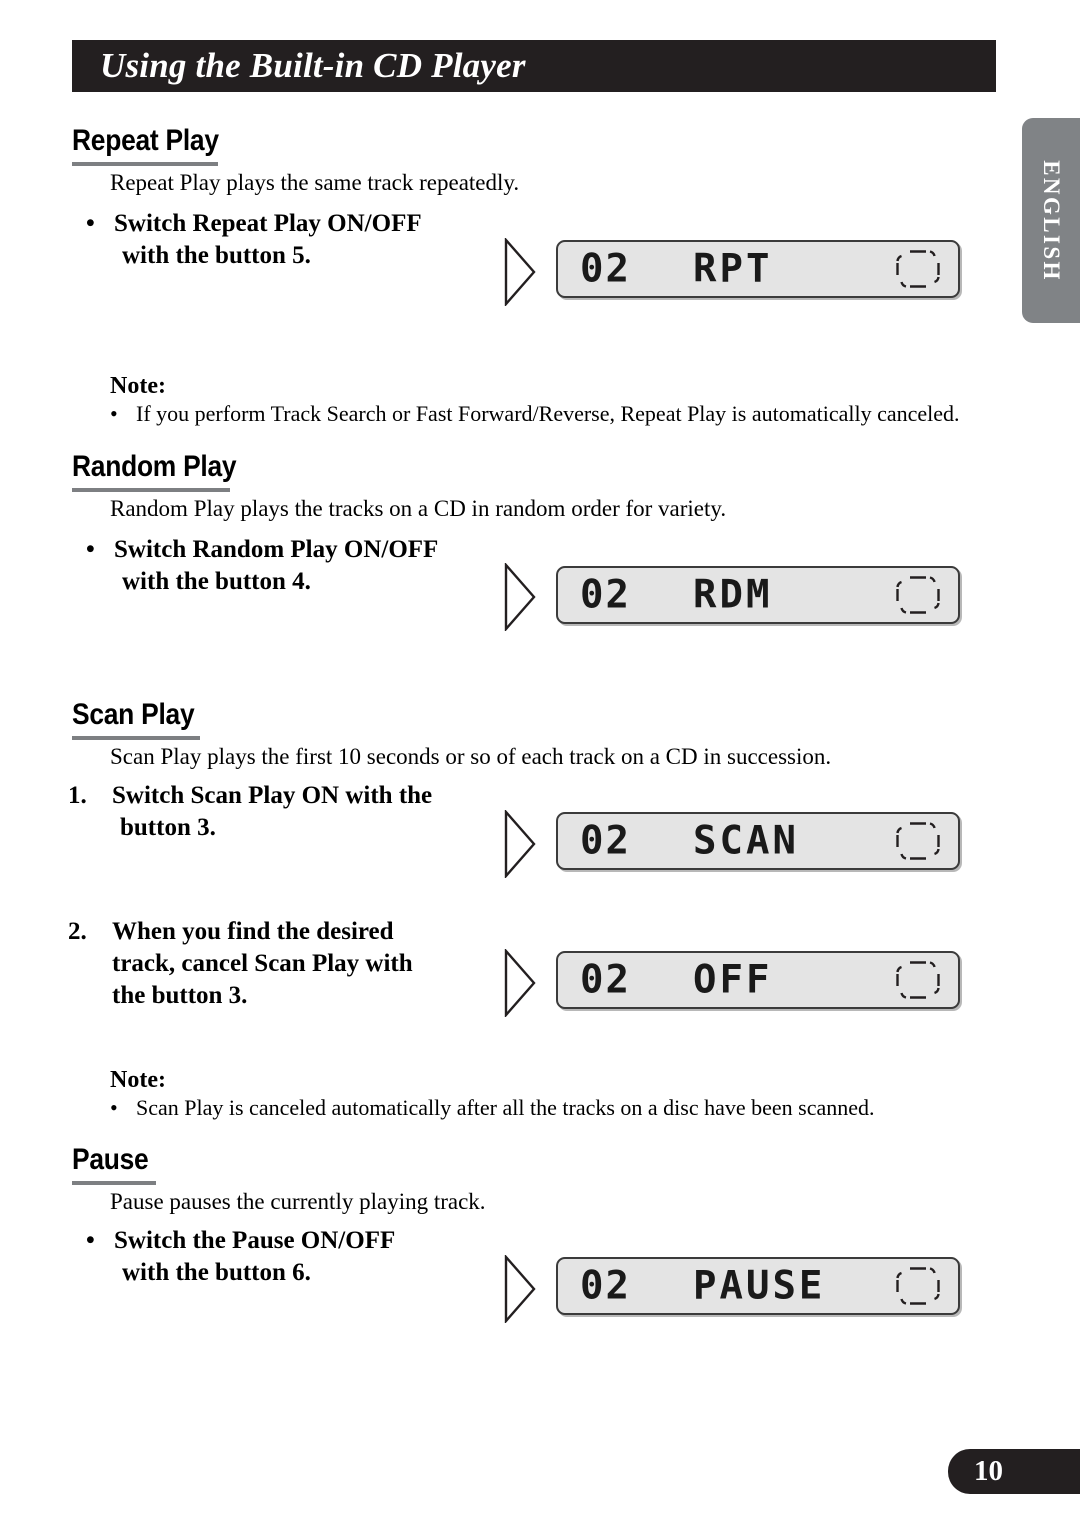 The width and height of the screenshot is (1080, 1533). I want to click on lcd-mode-text: RDM, so click(733, 595).